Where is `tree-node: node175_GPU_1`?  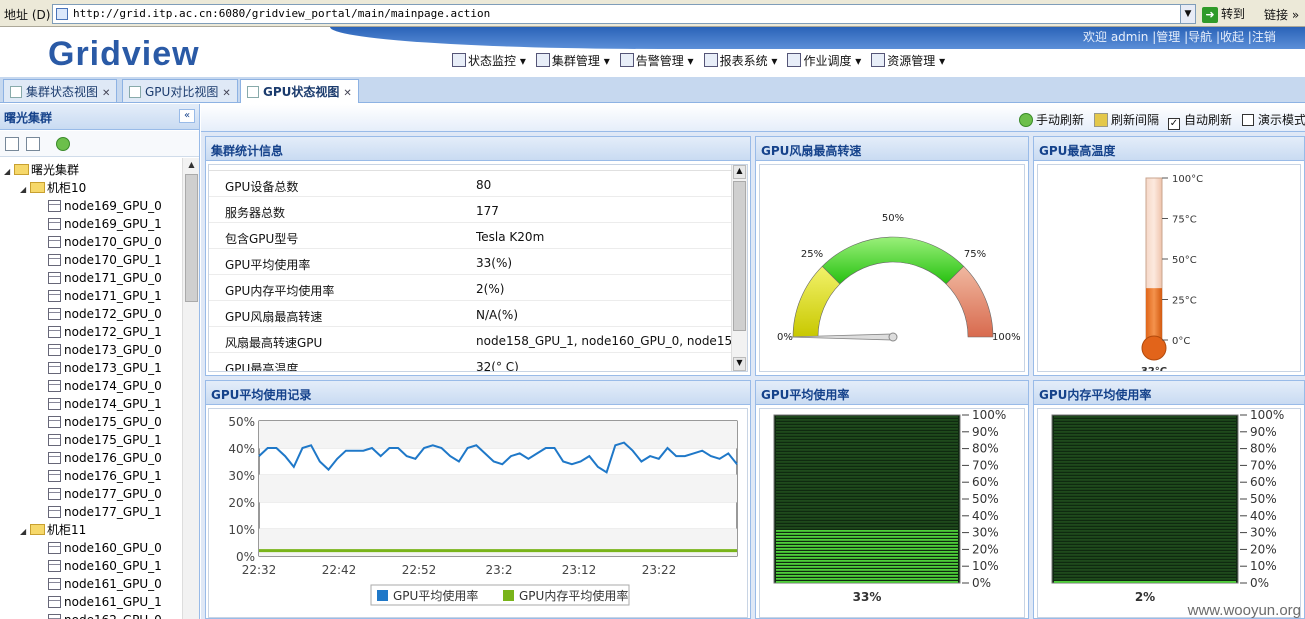
tree-node: node175_GPU_1 is located at coordinates (105, 440).